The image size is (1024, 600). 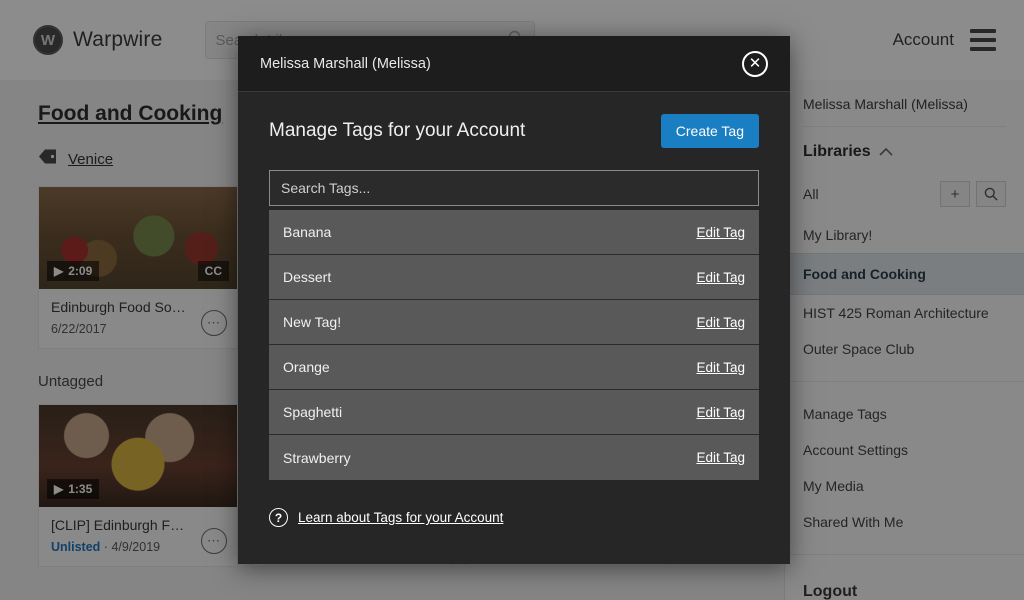 What do you see at coordinates (514, 277) in the screenshot?
I see `tag-row: Dessert Edit Tag` at bounding box center [514, 277].